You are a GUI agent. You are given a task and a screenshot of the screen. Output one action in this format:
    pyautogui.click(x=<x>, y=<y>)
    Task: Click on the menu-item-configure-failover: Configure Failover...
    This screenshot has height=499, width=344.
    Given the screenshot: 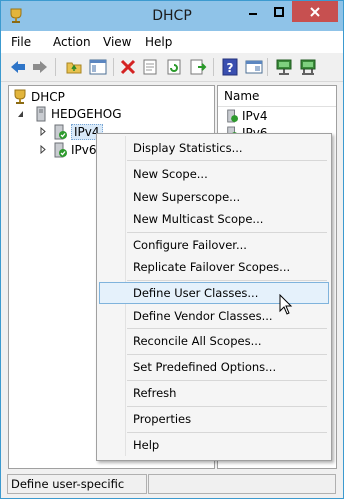 What is the action you would take?
    pyautogui.click(x=214, y=245)
    